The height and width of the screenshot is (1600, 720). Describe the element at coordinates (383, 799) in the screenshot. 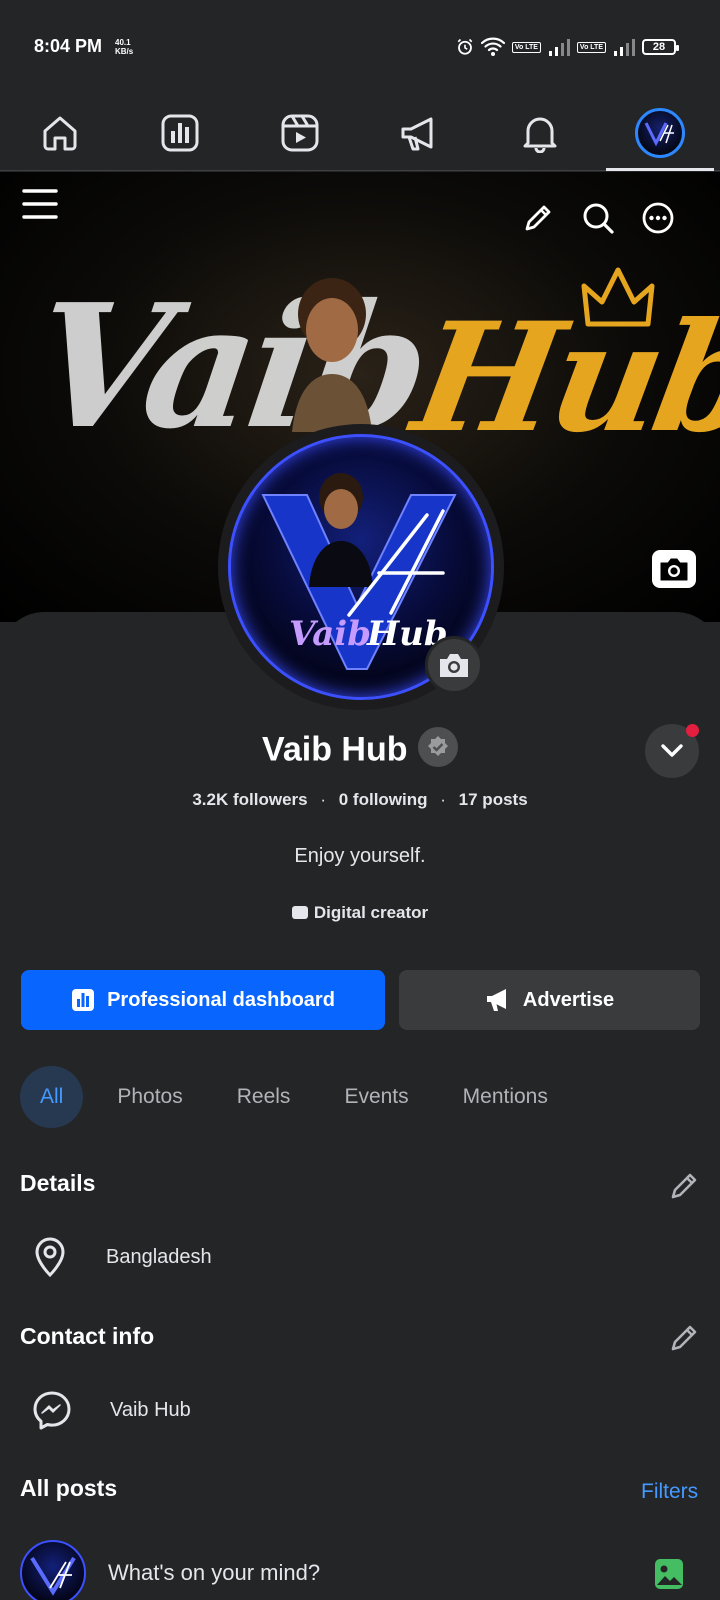

I see `following-count: 0 following` at that location.